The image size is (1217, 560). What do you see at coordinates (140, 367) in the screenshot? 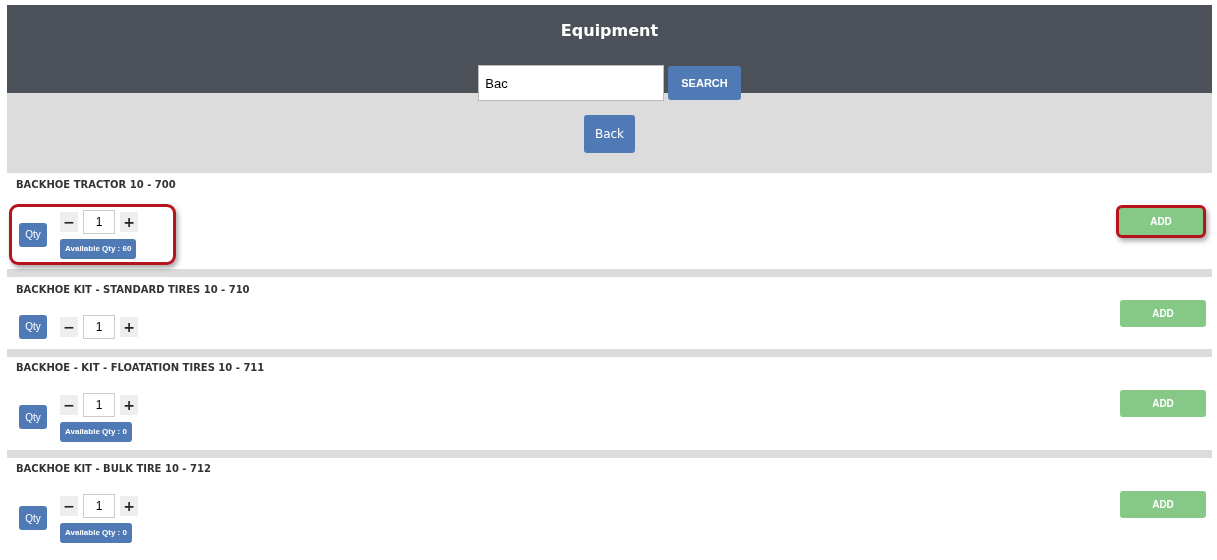
I see `item-name: BACKHOE - KIT - FLOATATION TIRES 10 - 711` at bounding box center [140, 367].